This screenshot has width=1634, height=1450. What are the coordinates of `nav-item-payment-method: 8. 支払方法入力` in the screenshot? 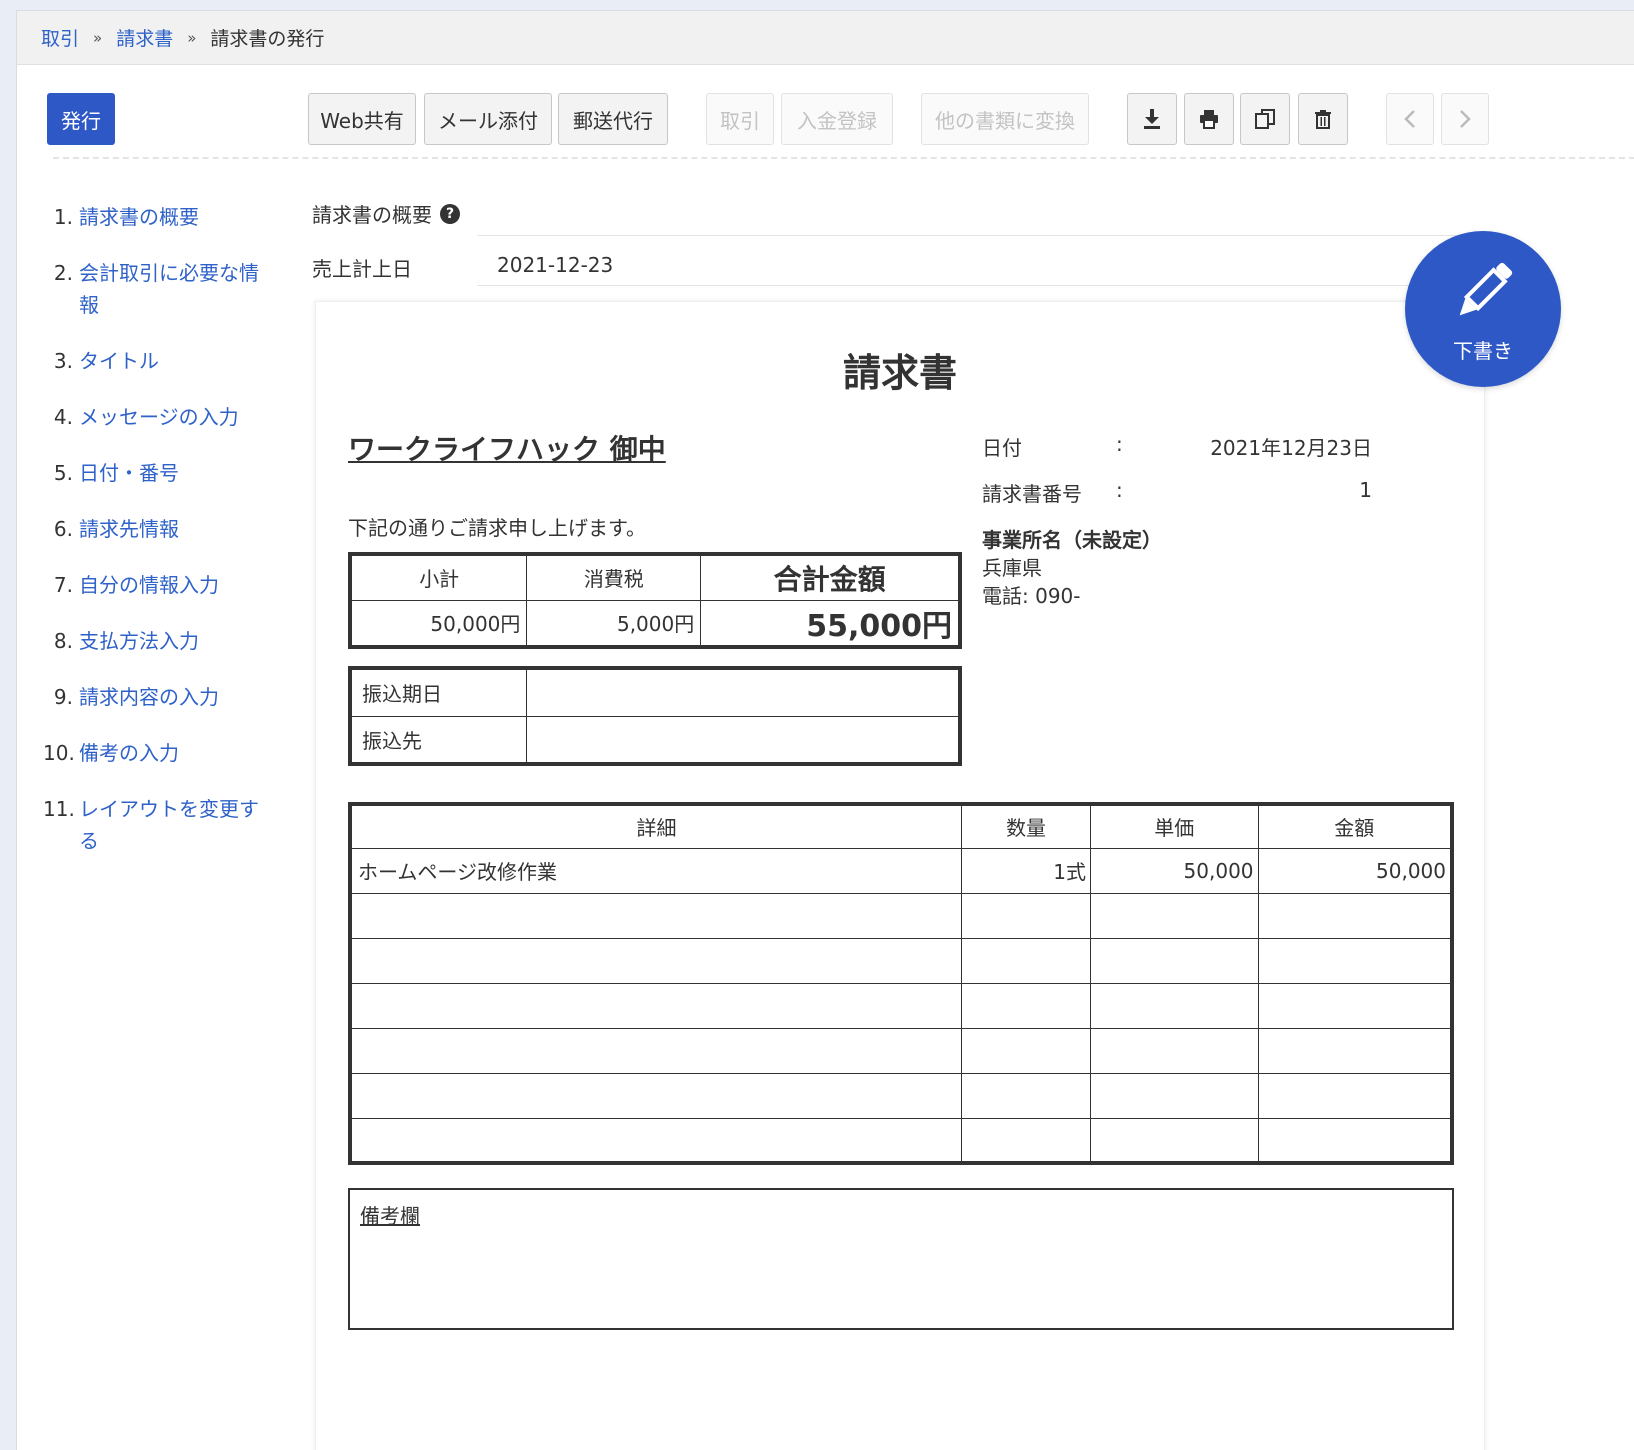 It's located at (158, 641).